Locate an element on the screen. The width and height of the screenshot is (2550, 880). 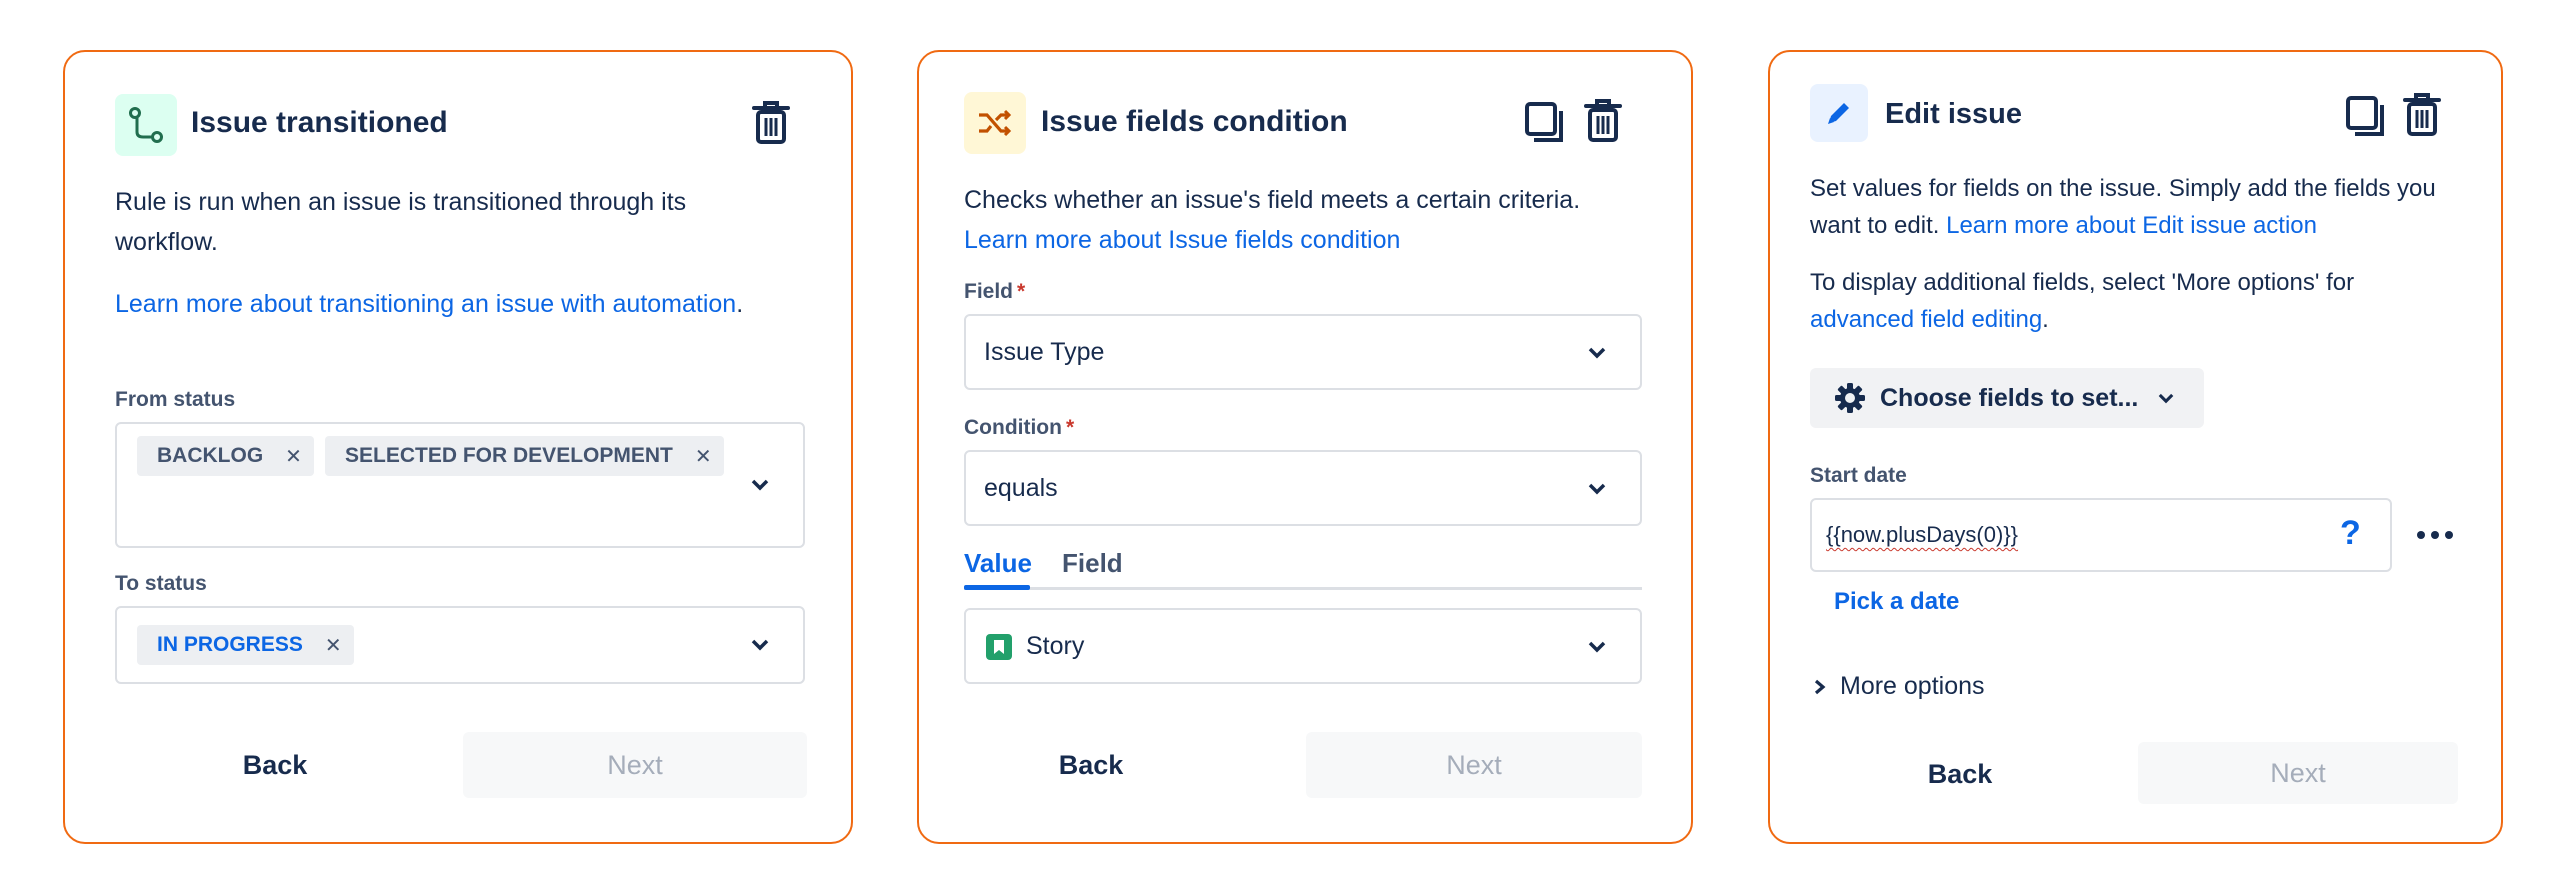
advanced-suffix: . is located at coordinates (2045, 319).